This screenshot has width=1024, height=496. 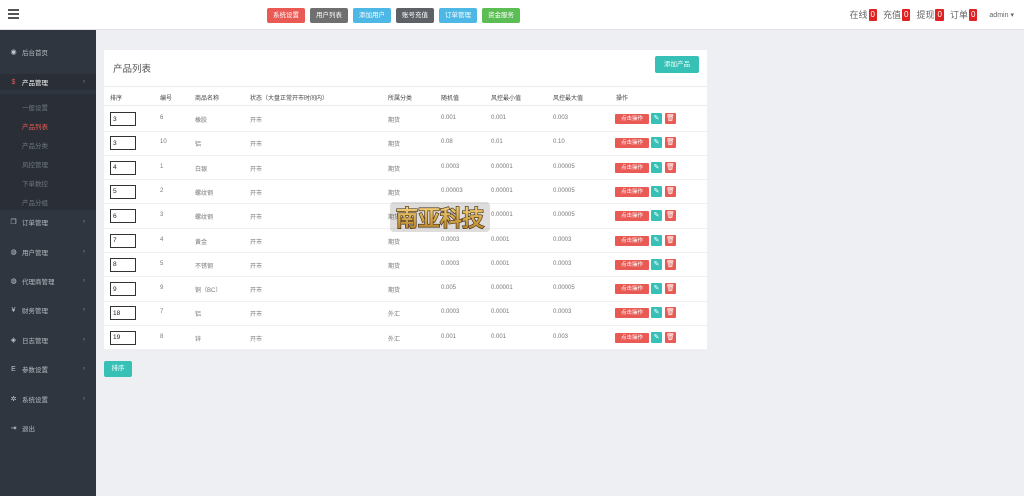 I want to click on sidebar-item-label: 订单管理, so click(x=35, y=223).